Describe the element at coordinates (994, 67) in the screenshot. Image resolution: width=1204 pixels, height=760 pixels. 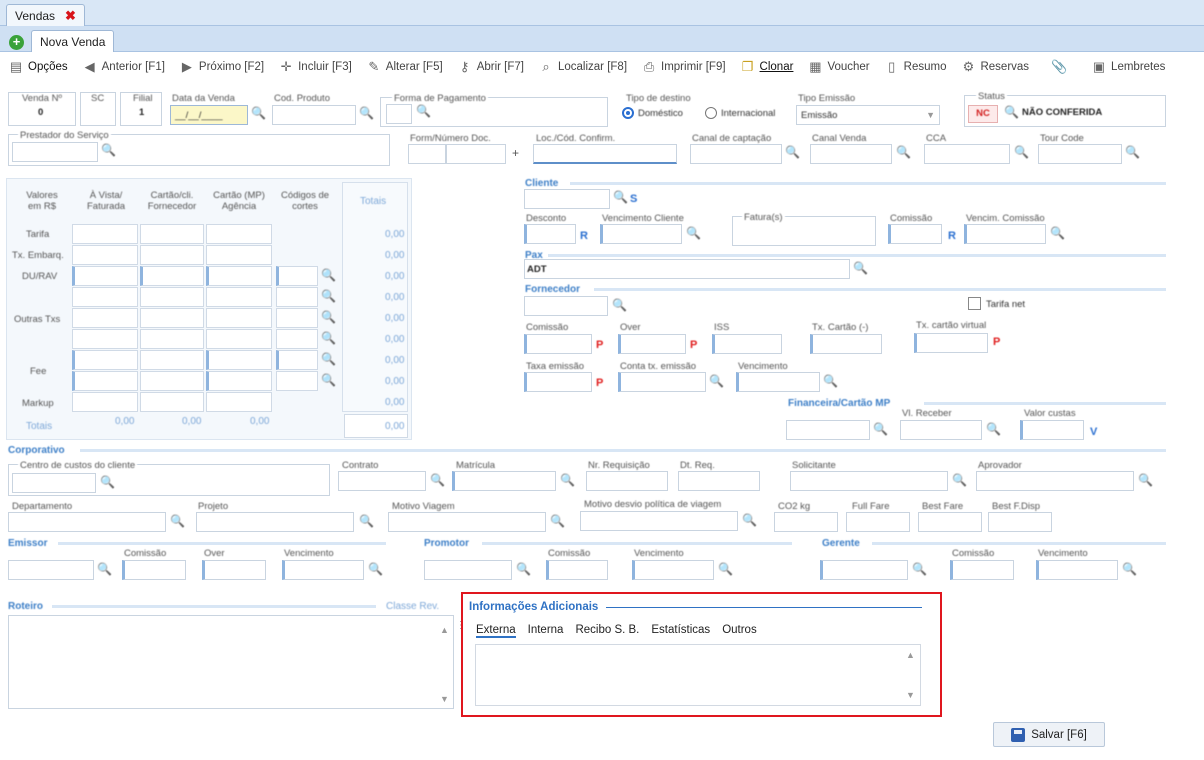
I see `reservas-button: ⚙ Reservas` at that location.